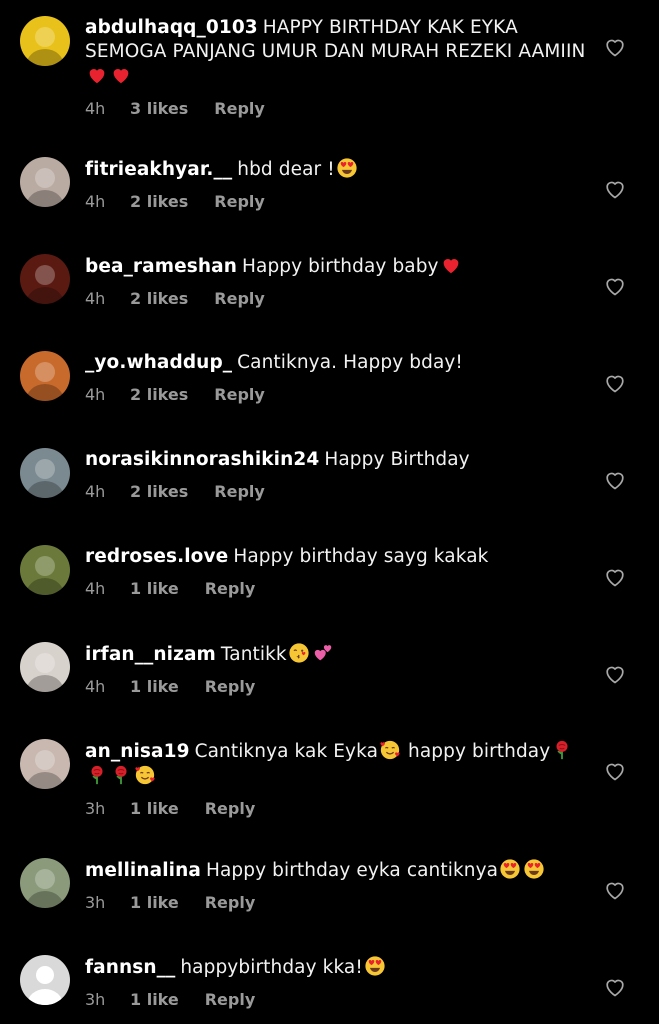 This screenshot has width=659, height=1024. I want to click on two-hearts-emoji-icon, so click(323, 653).